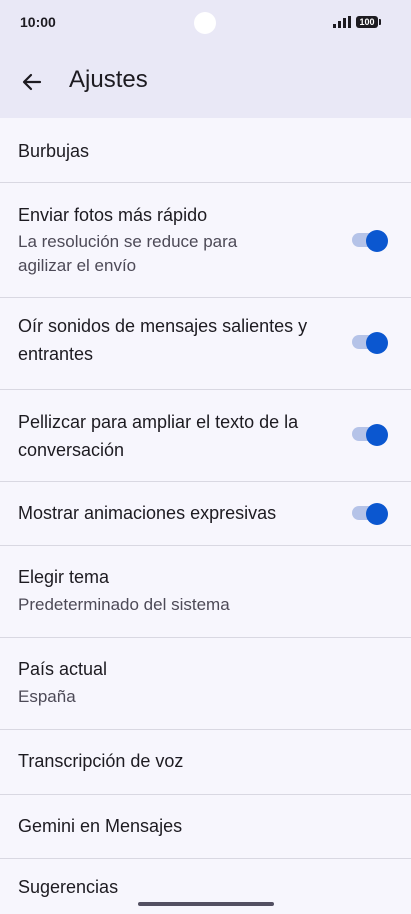  I want to click on setting-bubbles: Burbujas, so click(205, 150).